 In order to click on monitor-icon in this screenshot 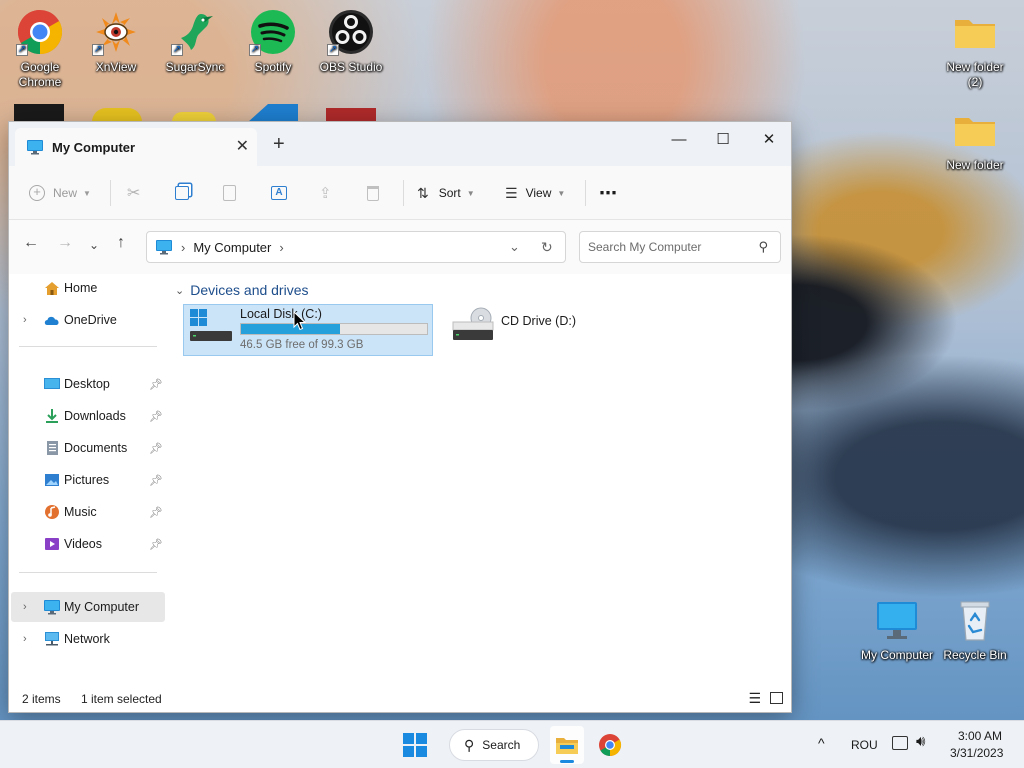, I will do `click(897, 620)`.